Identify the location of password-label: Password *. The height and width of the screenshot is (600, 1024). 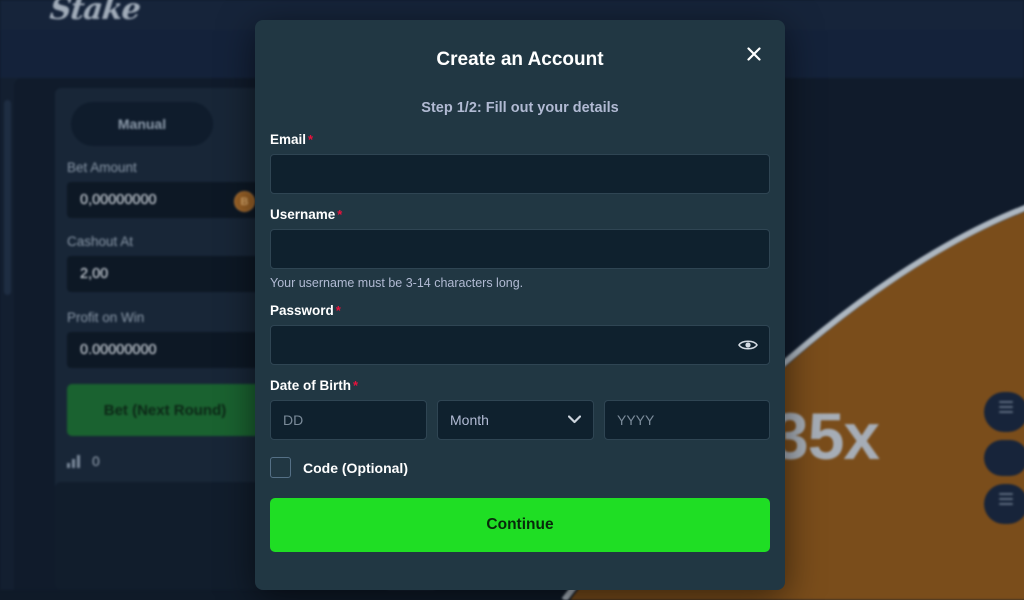
(520, 310).